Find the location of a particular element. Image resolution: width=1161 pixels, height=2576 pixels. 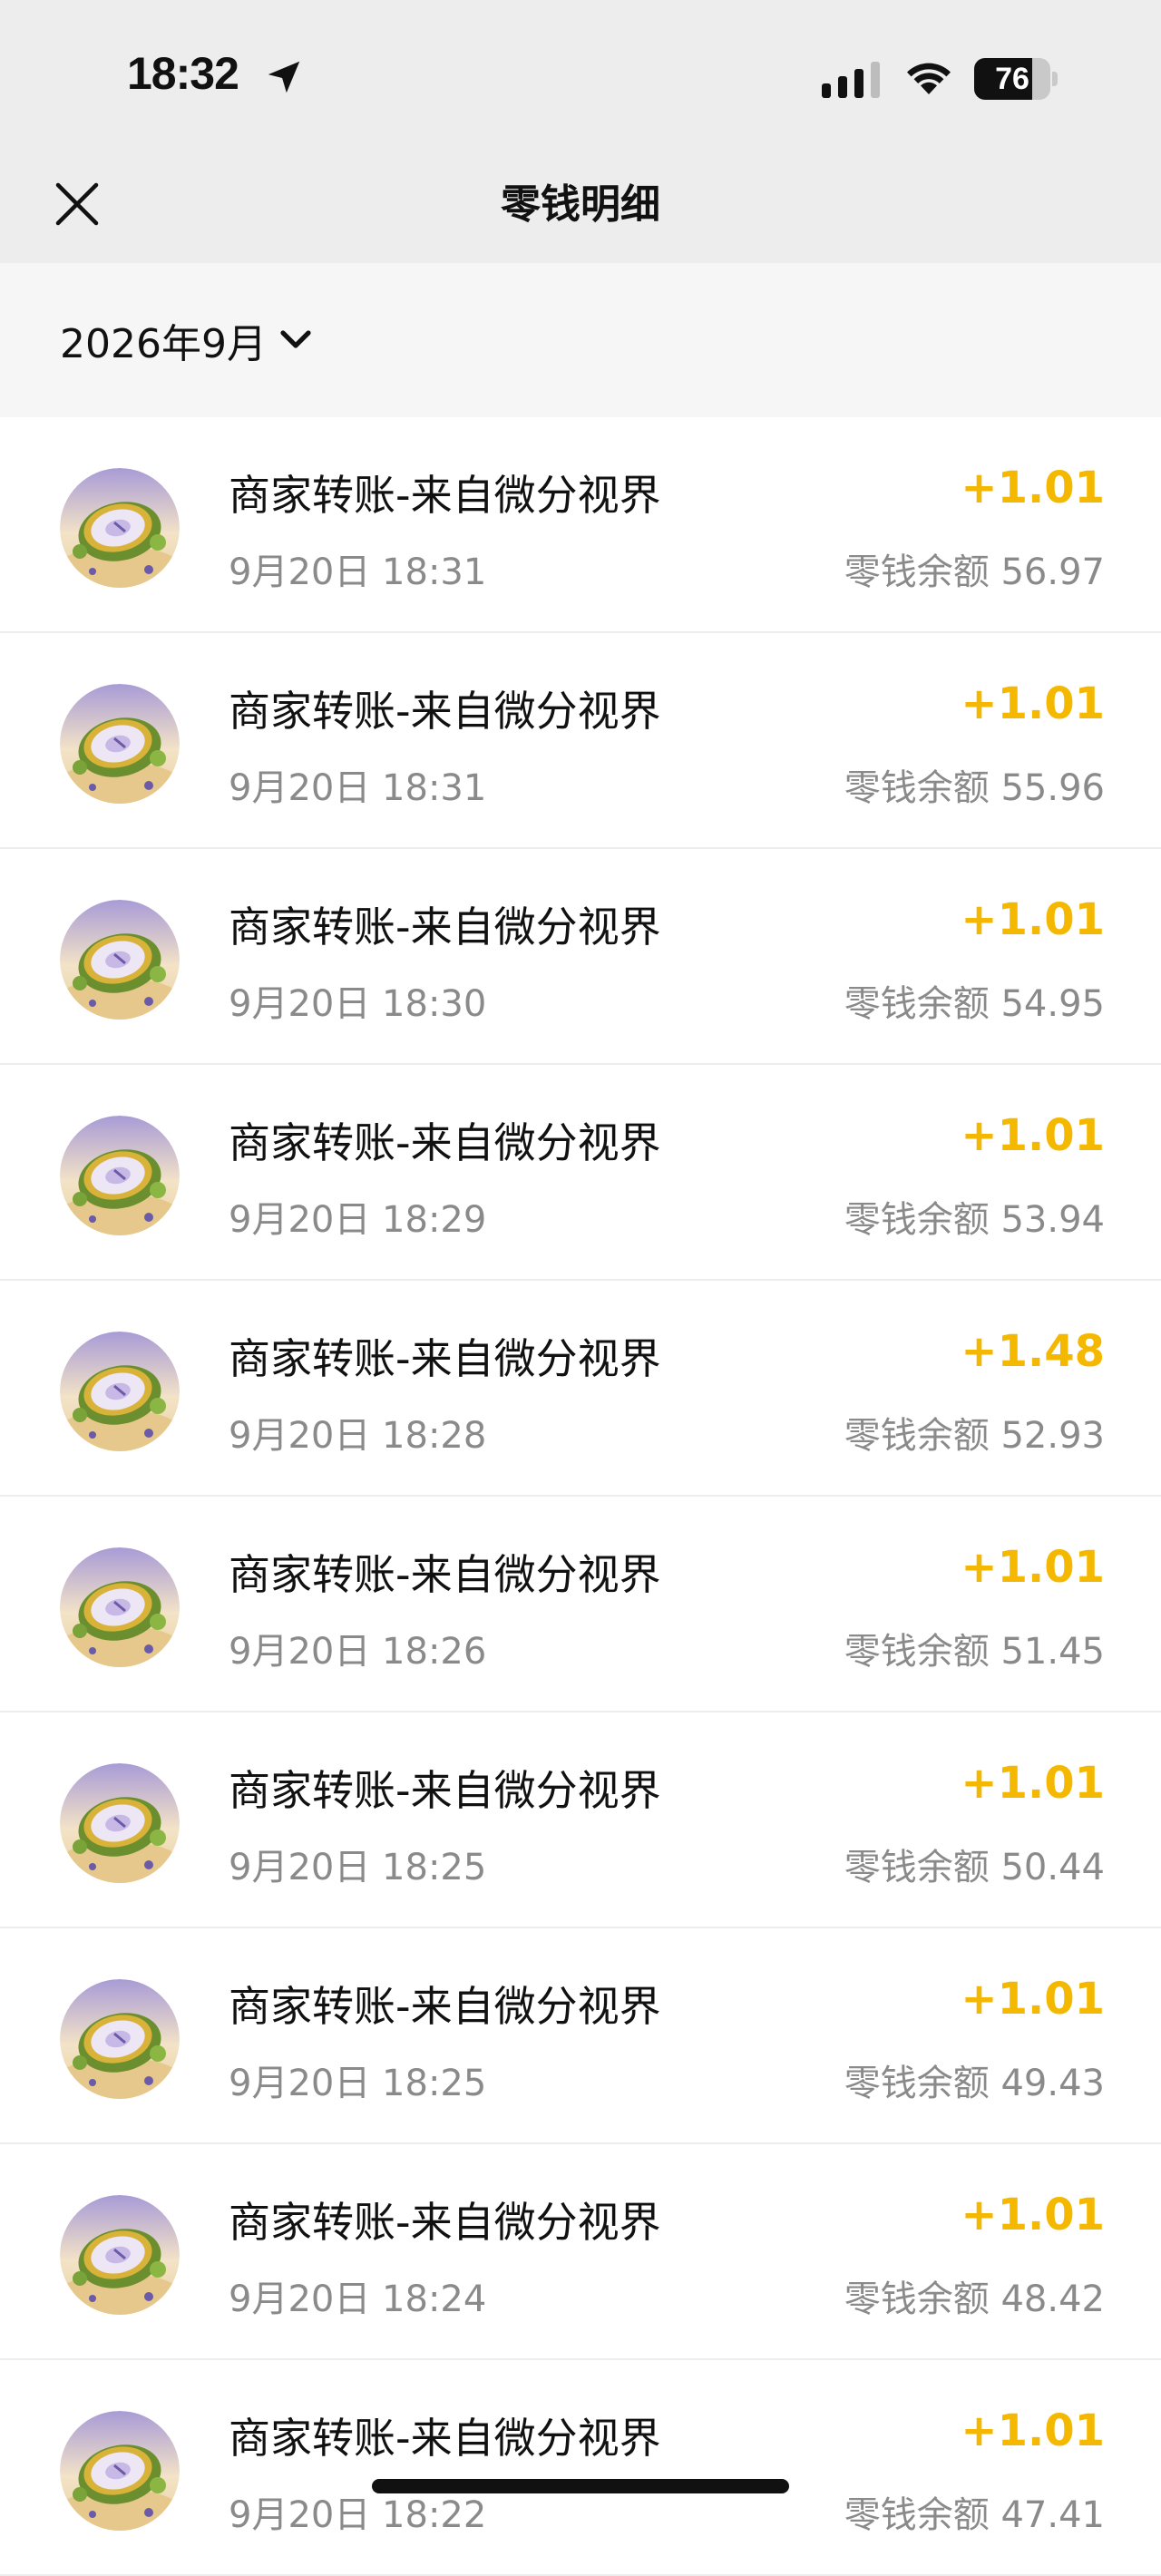

transaction-amount: +1.48 is located at coordinates (1033, 1351).